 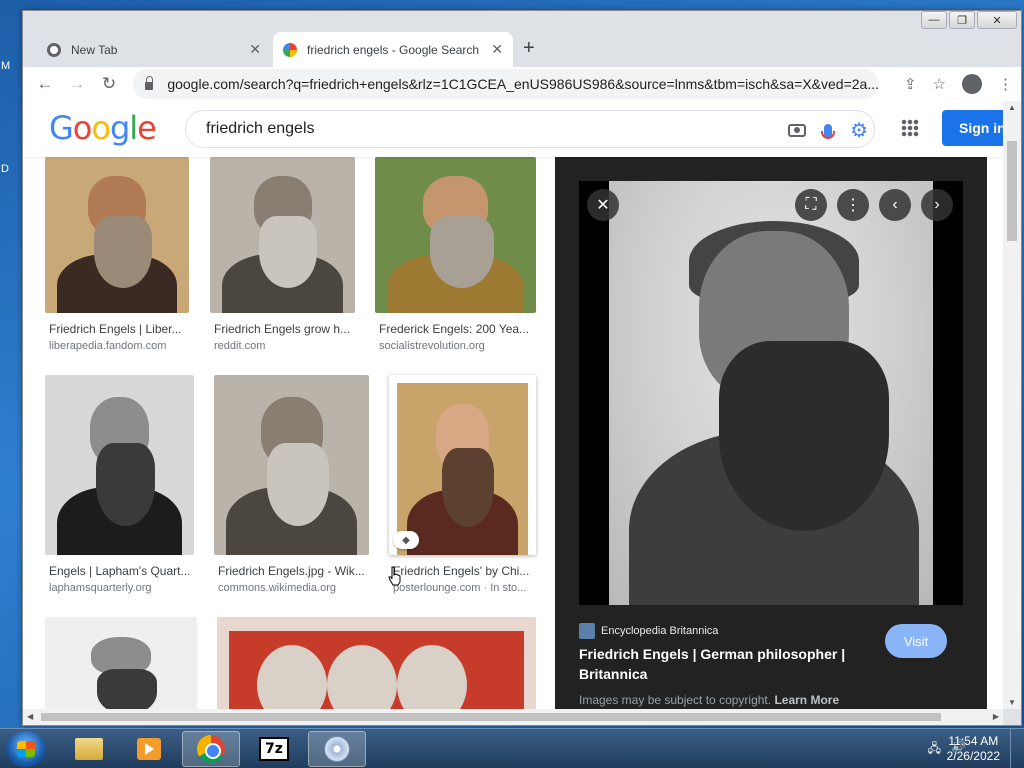 I want to click on camera-search-icon, so click(x=797, y=130).